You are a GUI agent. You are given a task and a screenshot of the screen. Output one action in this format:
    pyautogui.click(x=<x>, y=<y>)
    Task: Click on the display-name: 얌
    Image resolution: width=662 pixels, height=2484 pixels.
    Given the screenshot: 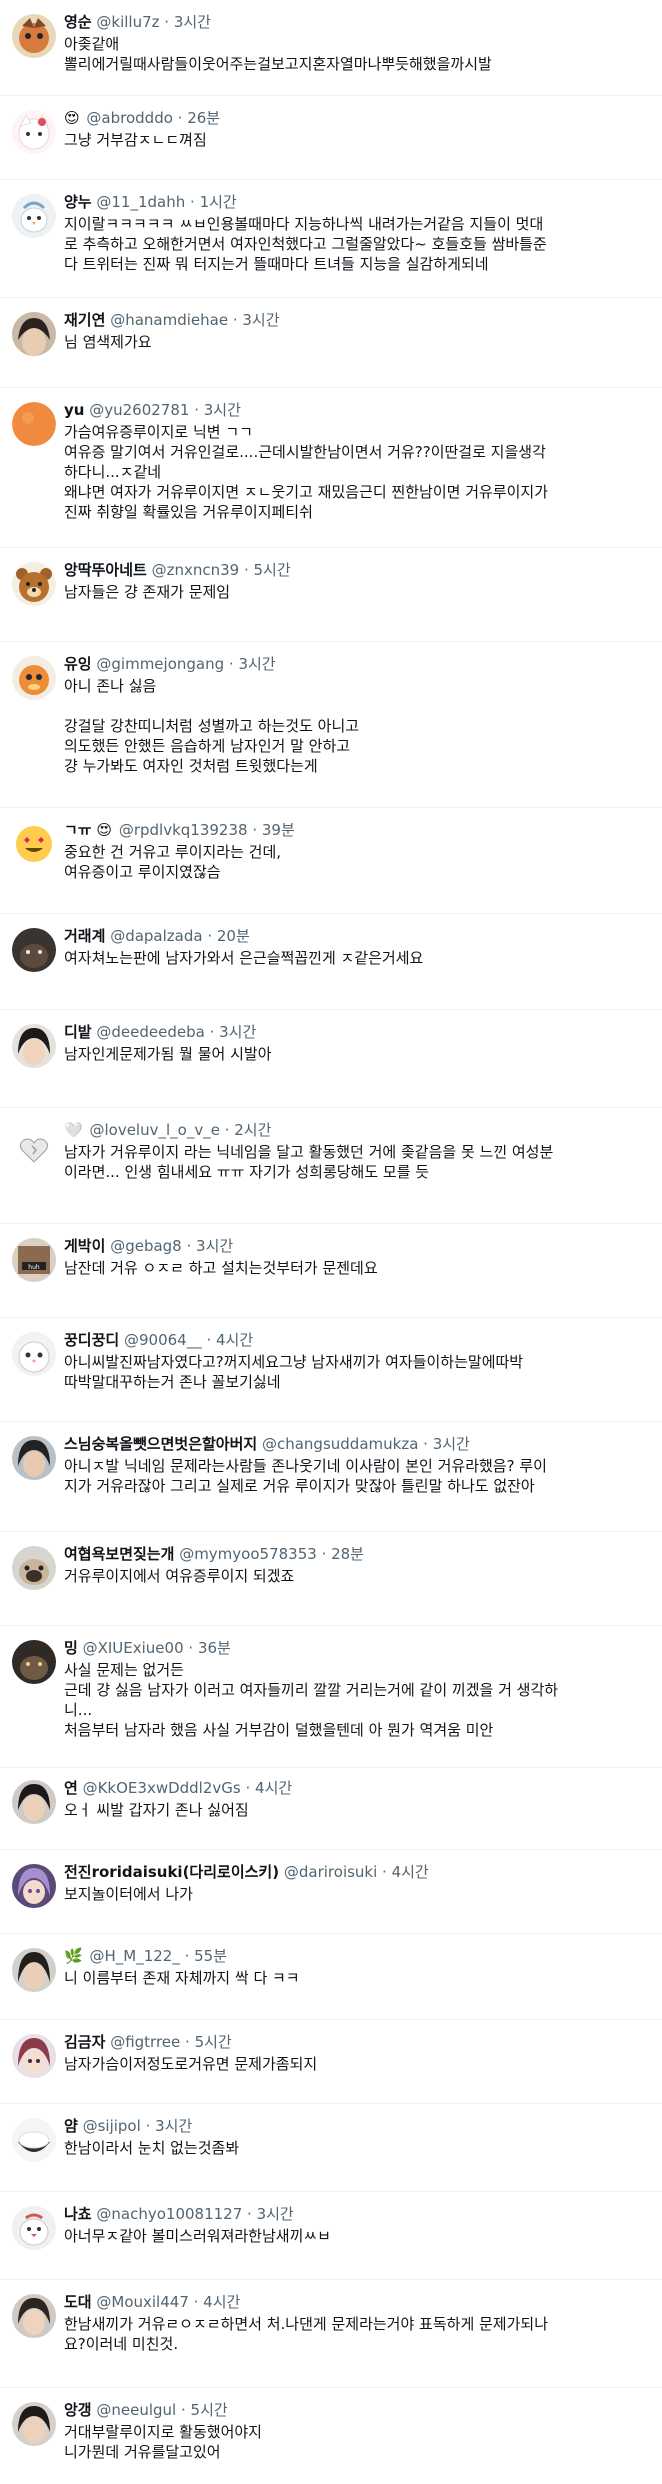 What is the action you would take?
    pyautogui.click(x=71, y=2126)
    